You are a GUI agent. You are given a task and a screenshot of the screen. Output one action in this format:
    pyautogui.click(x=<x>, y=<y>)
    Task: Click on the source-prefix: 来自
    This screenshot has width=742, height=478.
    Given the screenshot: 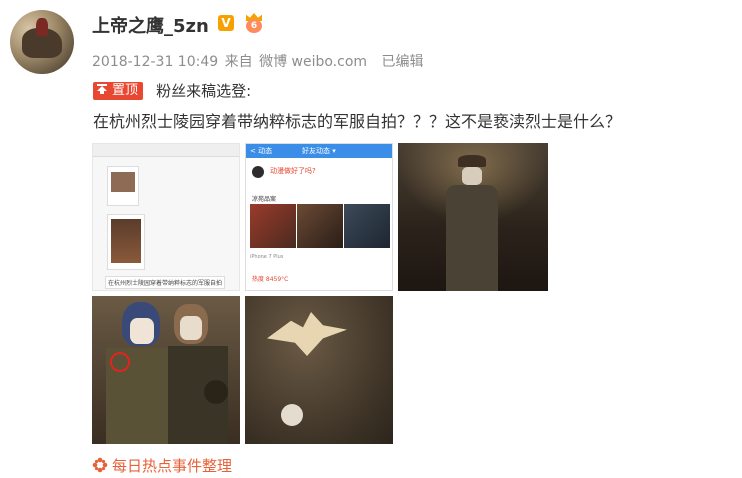 What is the action you would take?
    pyautogui.click(x=238, y=62)
    